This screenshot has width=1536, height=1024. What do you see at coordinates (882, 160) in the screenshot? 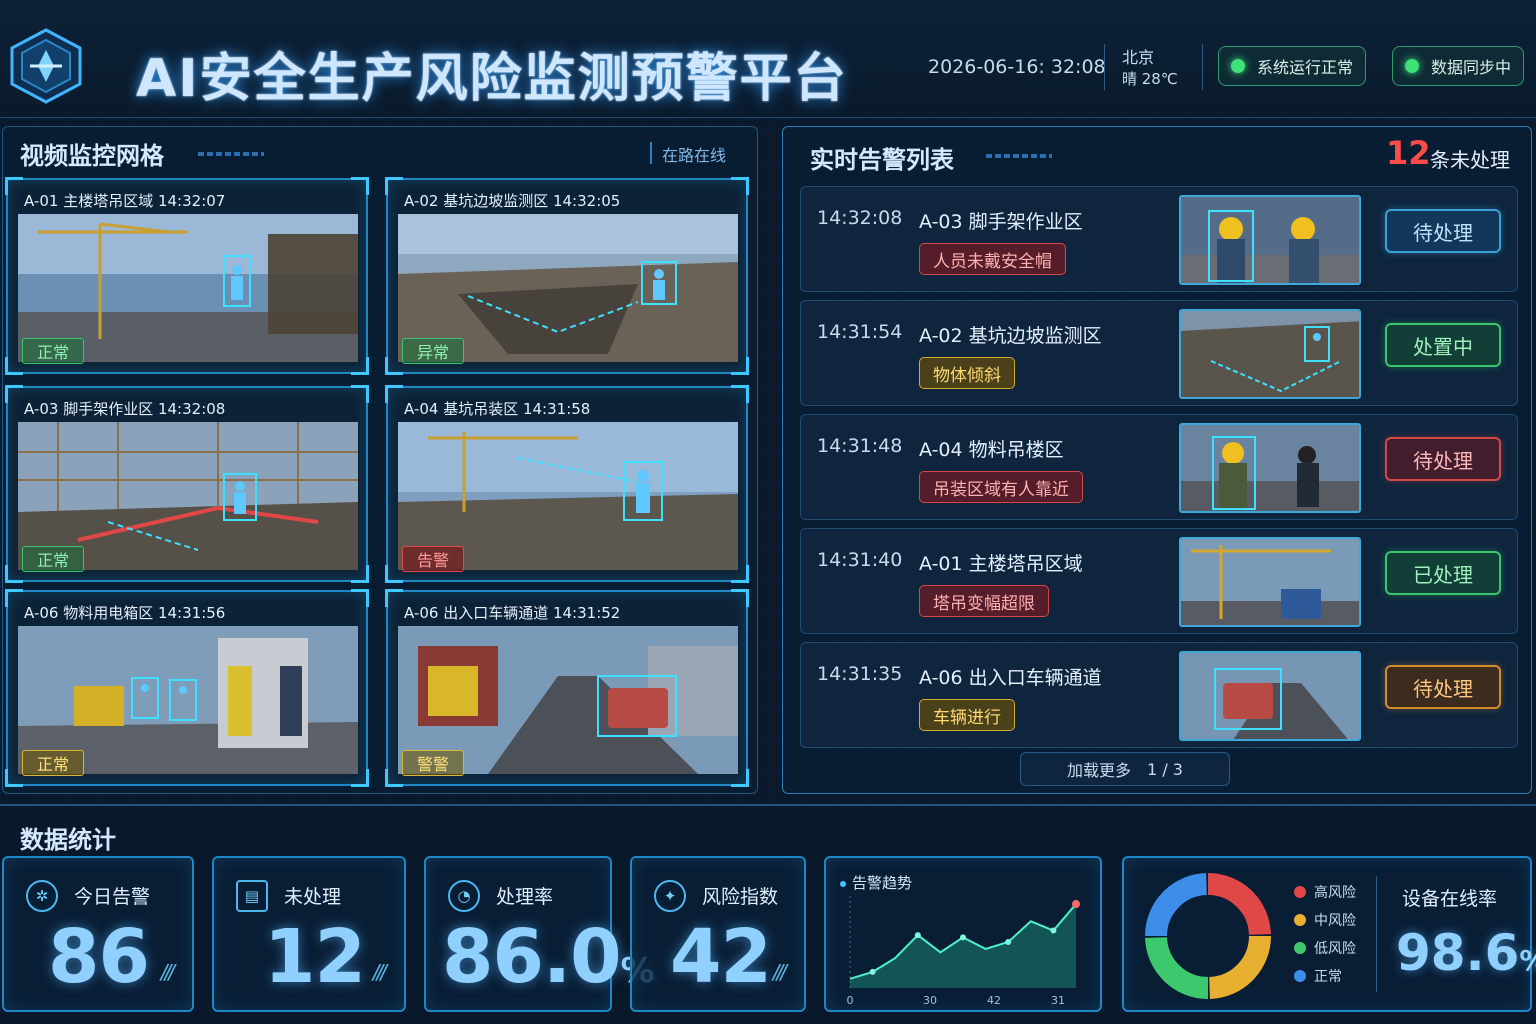
I see `alert-panel-title: 实时告警列表` at bounding box center [882, 160].